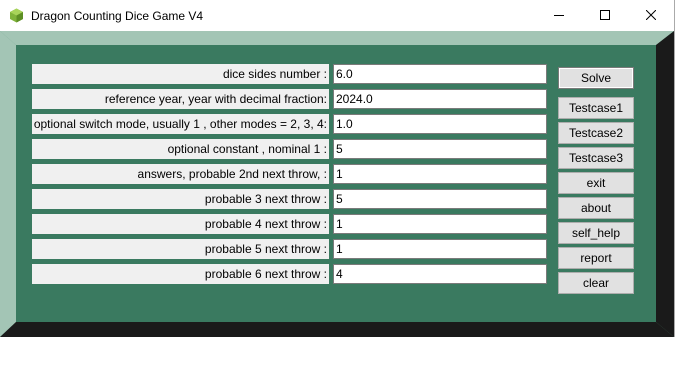 This screenshot has width=675, height=385. What do you see at coordinates (180, 174) in the screenshot?
I see `probable-2nd-label: answers, probable 2nd next throw, :` at bounding box center [180, 174].